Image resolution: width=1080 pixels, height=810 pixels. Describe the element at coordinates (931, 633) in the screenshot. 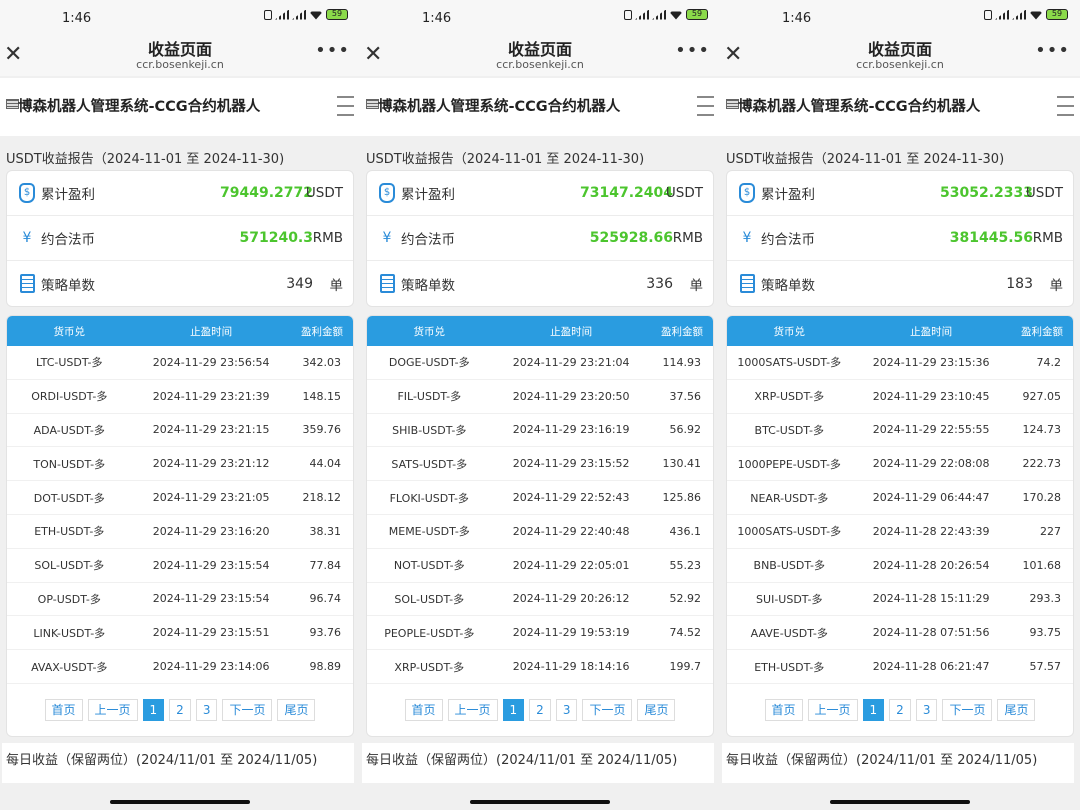

I see `cell-time: 2024-11-28 07:51:56` at that location.